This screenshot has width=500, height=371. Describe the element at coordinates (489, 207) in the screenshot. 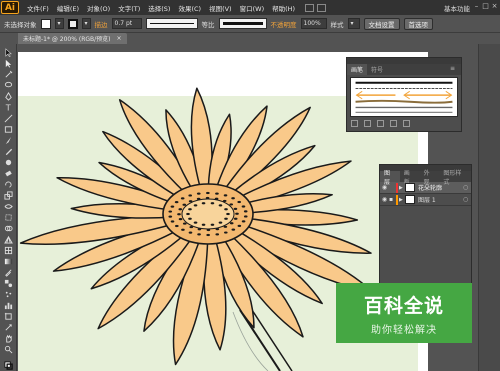

I see `right-dock` at that location.